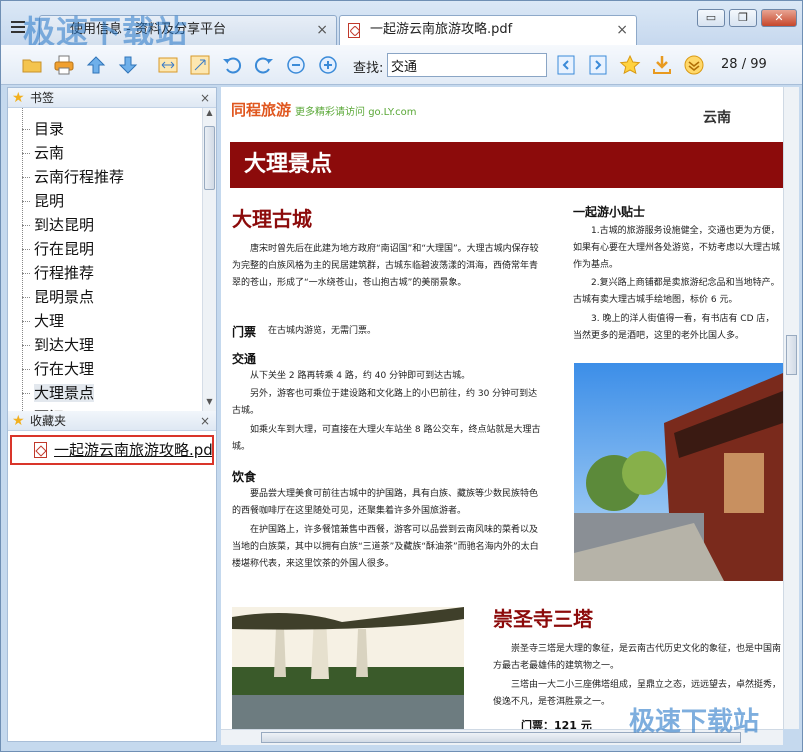  Describe the element at coordinates (64, 225) in the screenshot. I see `bookmark-label: 到达昆明` at that location.